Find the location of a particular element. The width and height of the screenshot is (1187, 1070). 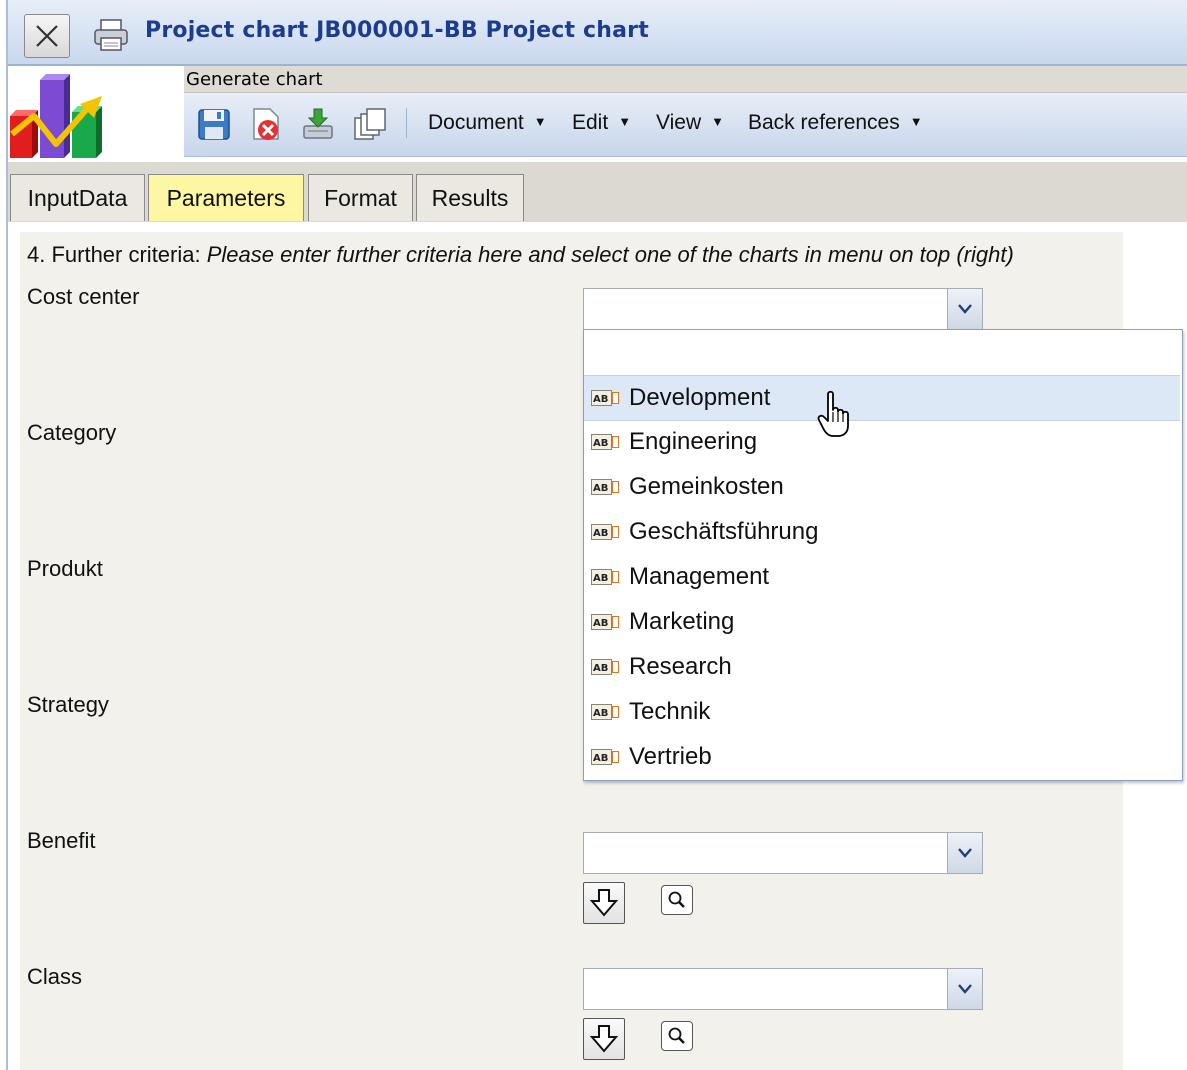

menu-edit: Edit ▼ is located at coordinates (601, 123).